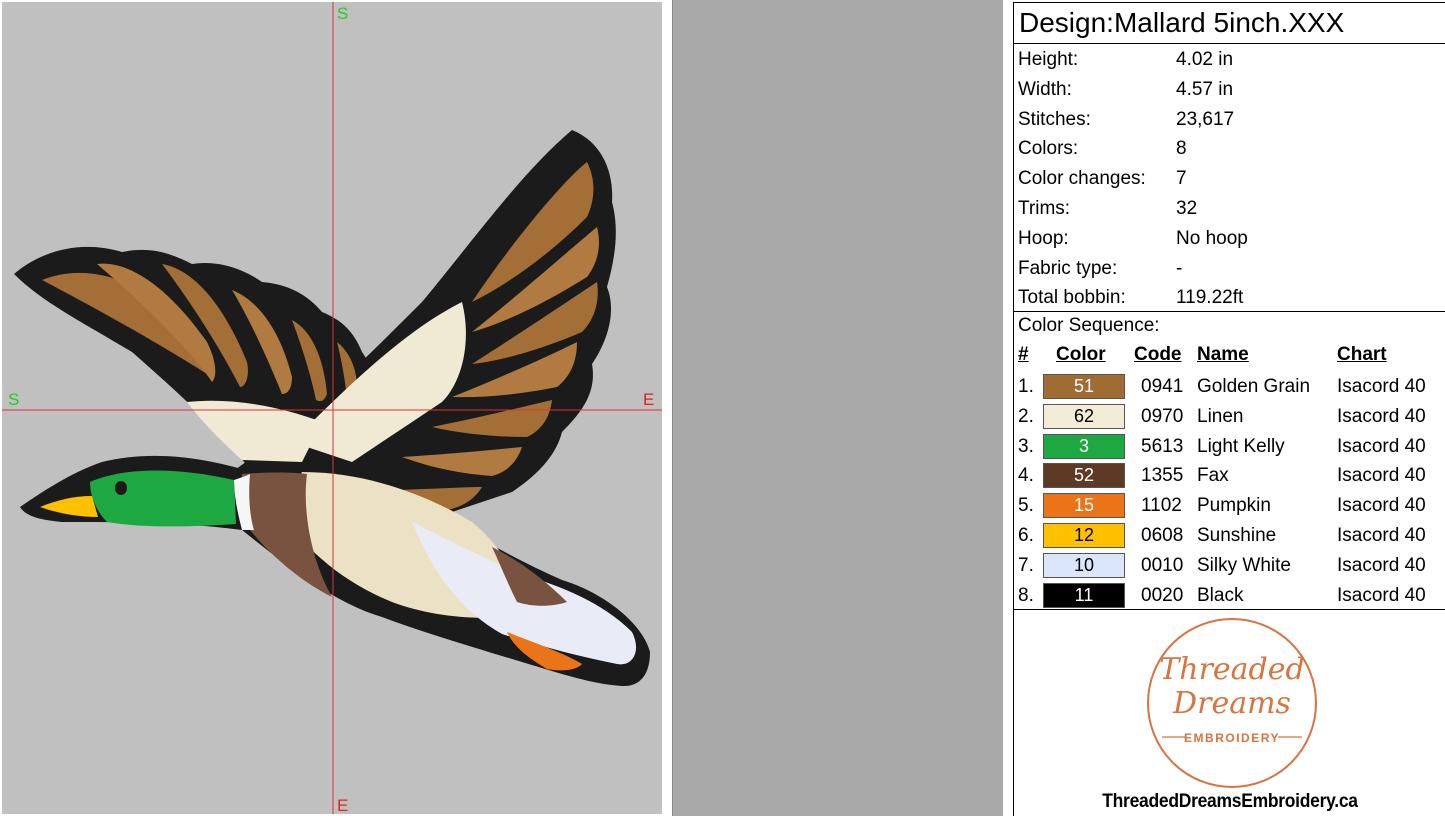 This screenshot has height=816, width=1445. Describe the element at coordinates (1237, 535) in the screenshot. I see `thread-name: Sunshine` at that location.